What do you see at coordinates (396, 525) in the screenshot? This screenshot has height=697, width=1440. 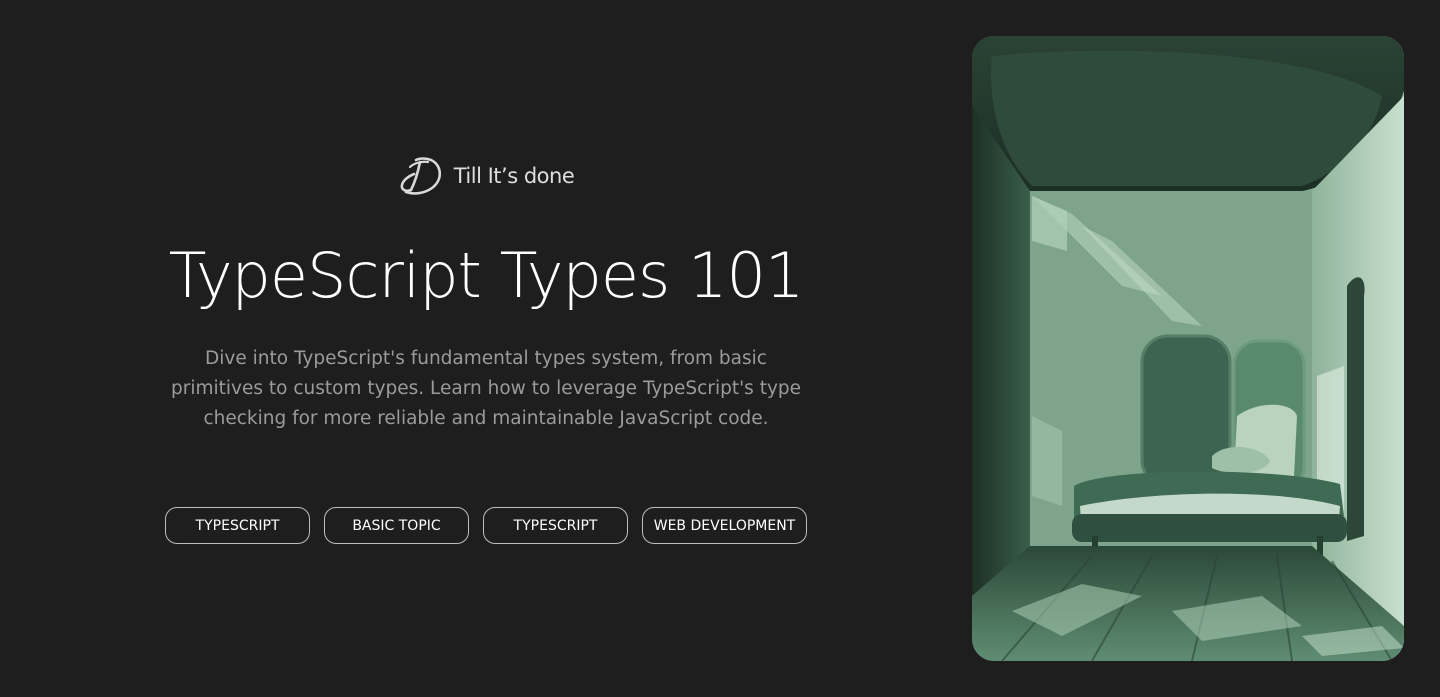 I see `tag-basic-topic: BASIC TOPIC` at bounding box center [396, 525].